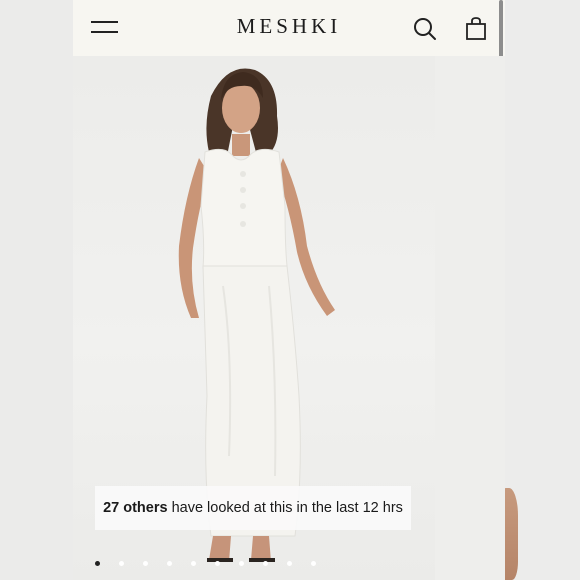 The image size is (580, 580). Describe the element at coordinates (425, 29) in the screenshot. I see `search-icon` at that location.